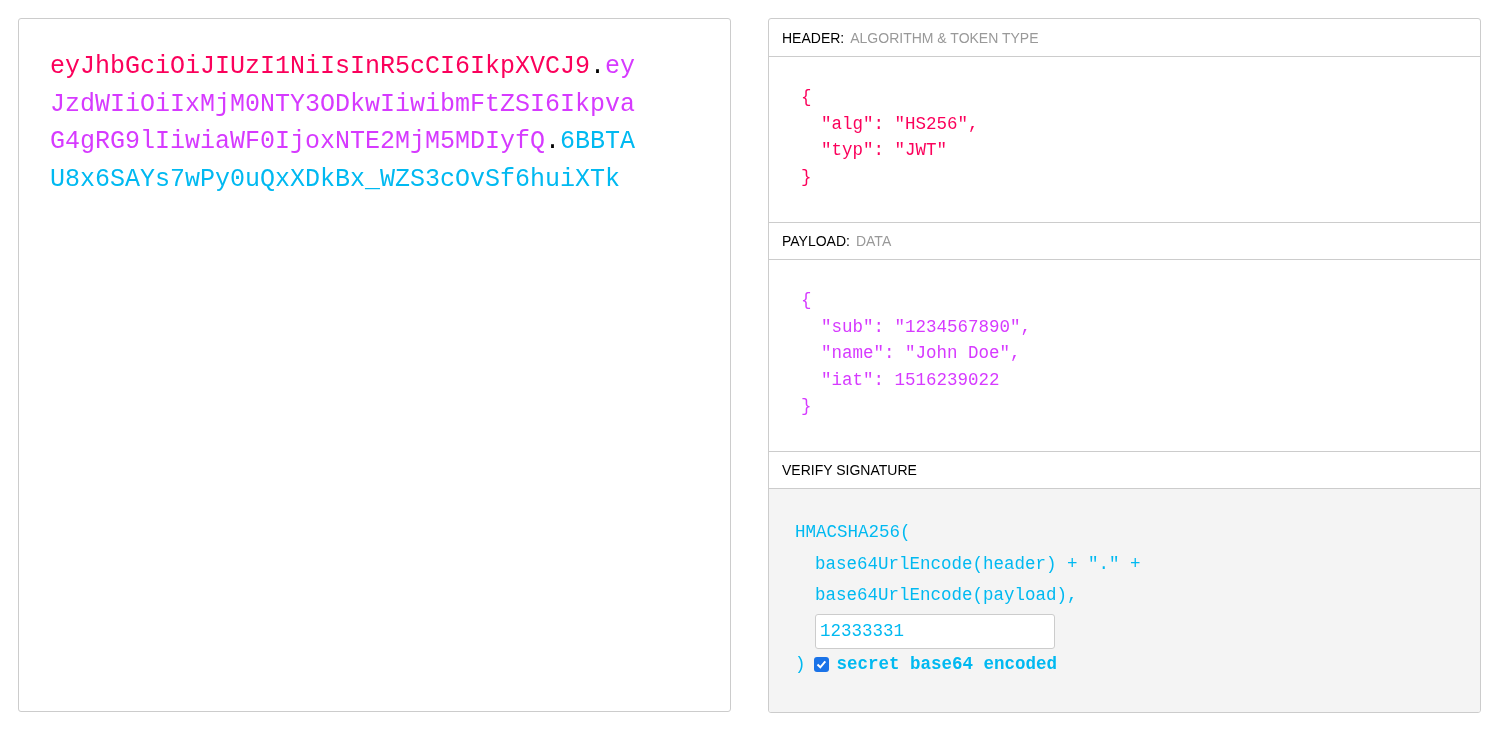 The image size is (1494, 729). Describe the element at coordinates (884, 150) in the screenshot. I see `json-entry: "typ": "JWT"` at that location.